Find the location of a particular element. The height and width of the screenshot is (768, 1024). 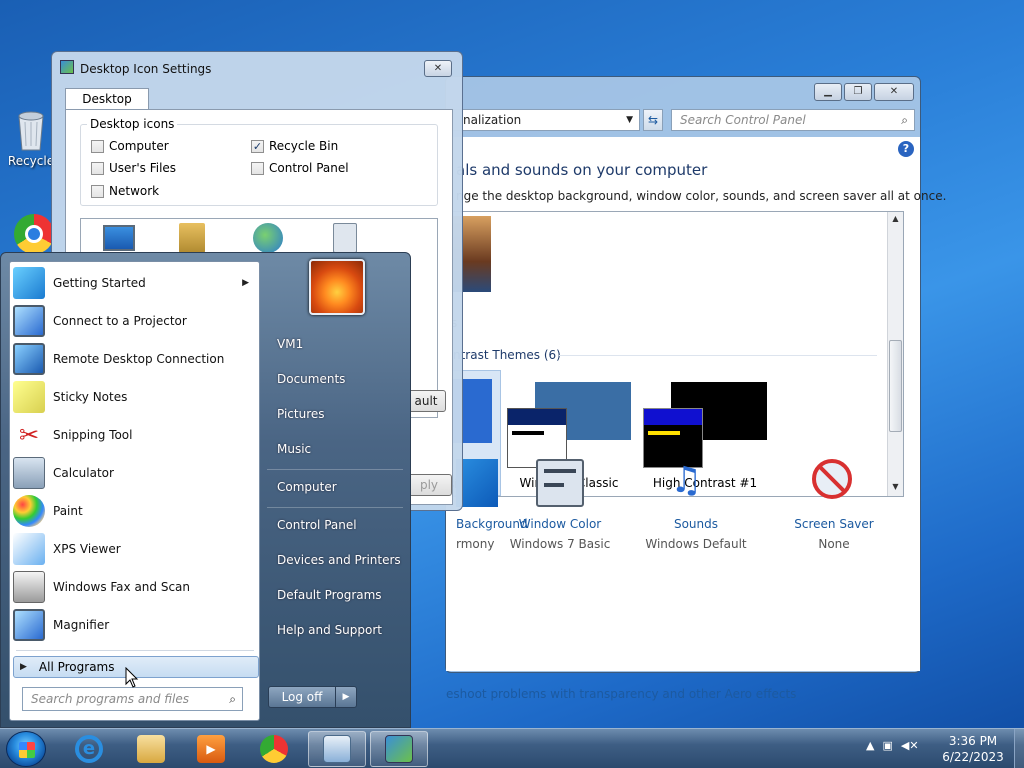

tab-desktop-icons: Desktop Icons is located at coordinates (107, 107).